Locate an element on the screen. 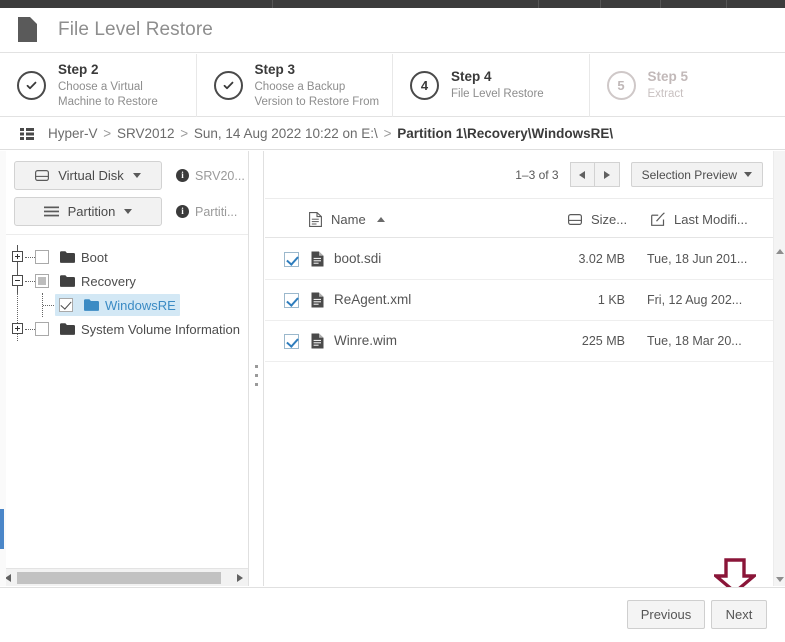 This screenshot has height=642, width=785. panel-splitter is located at coordinates (256, 368).